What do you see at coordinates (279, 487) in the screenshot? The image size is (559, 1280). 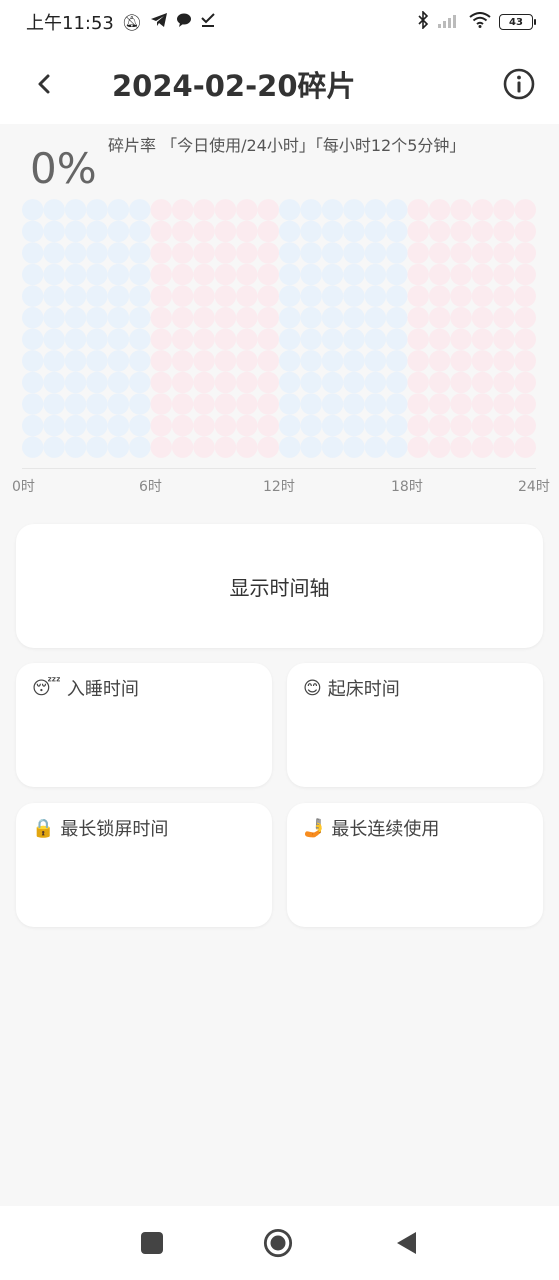 I see `x-tick-label: 12时` at bounding box center [279, 487].